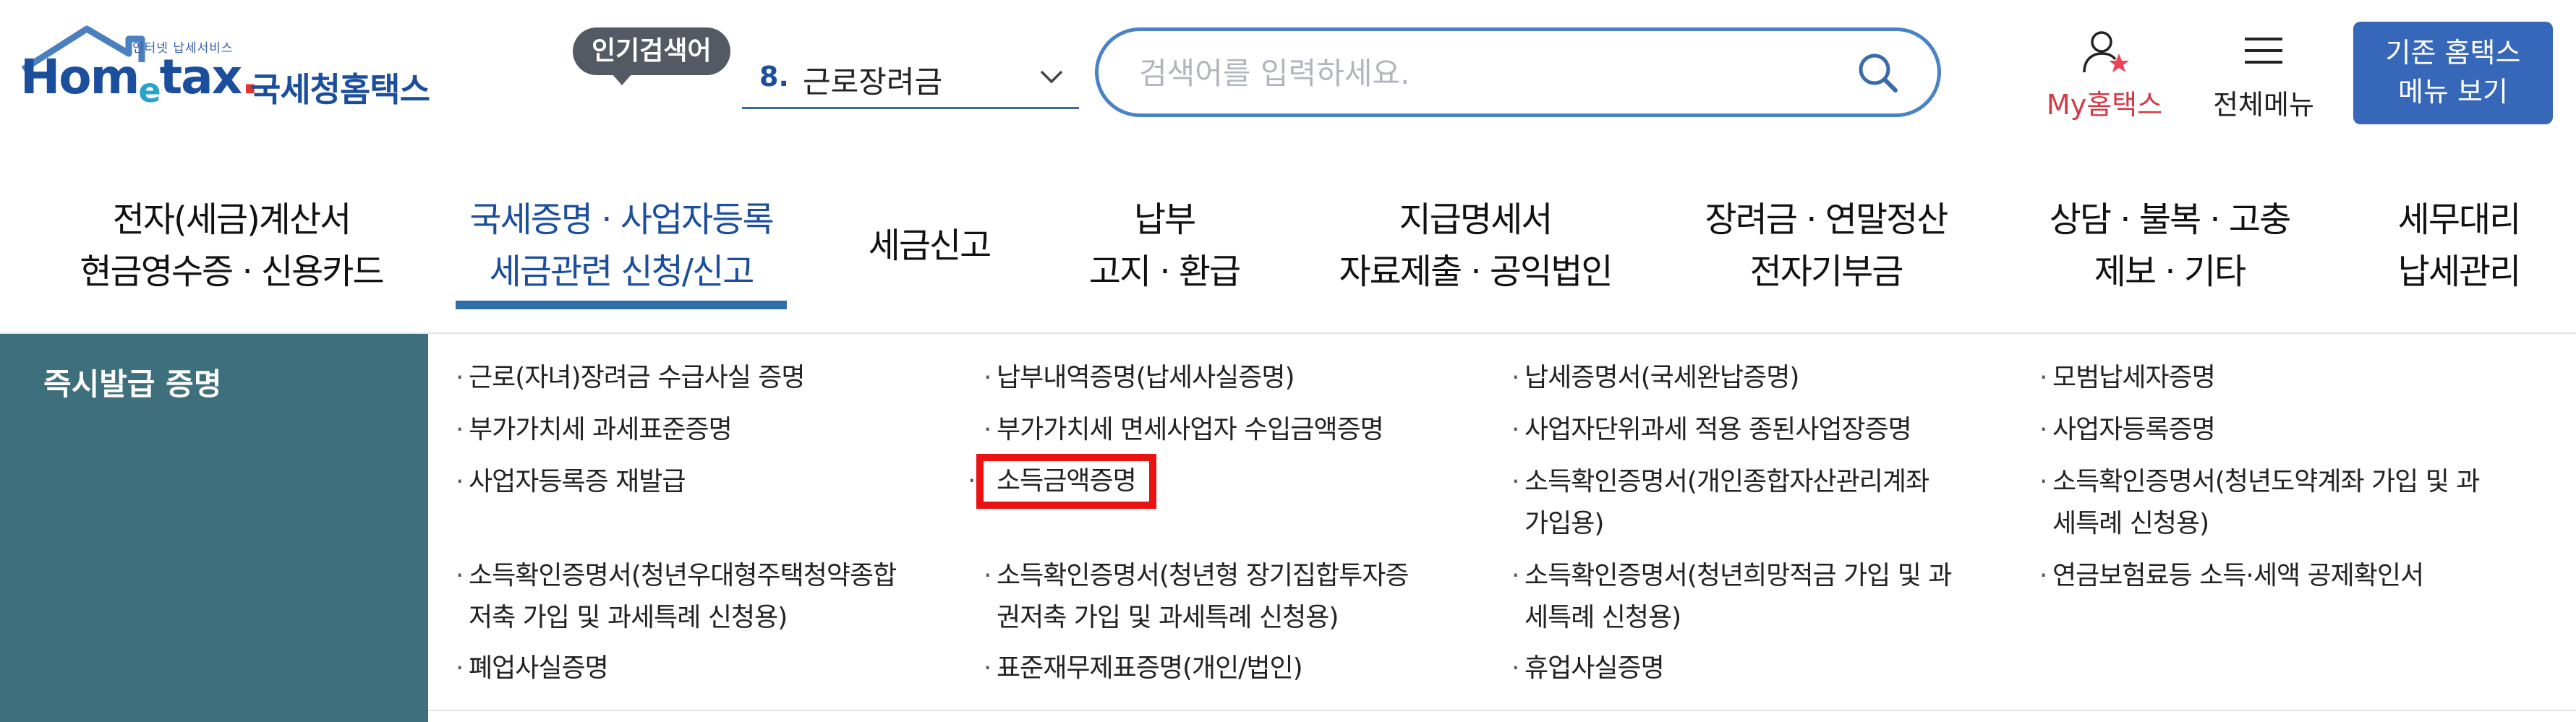 This screenshot has height=722, width=2576. What do you see at coordinates (621, 246) in the screenshot?
I see `gnb-certificate-registration: 국세증명 · 사업자등록 세금관련 신청/신고` at bounding box center [621, 246].